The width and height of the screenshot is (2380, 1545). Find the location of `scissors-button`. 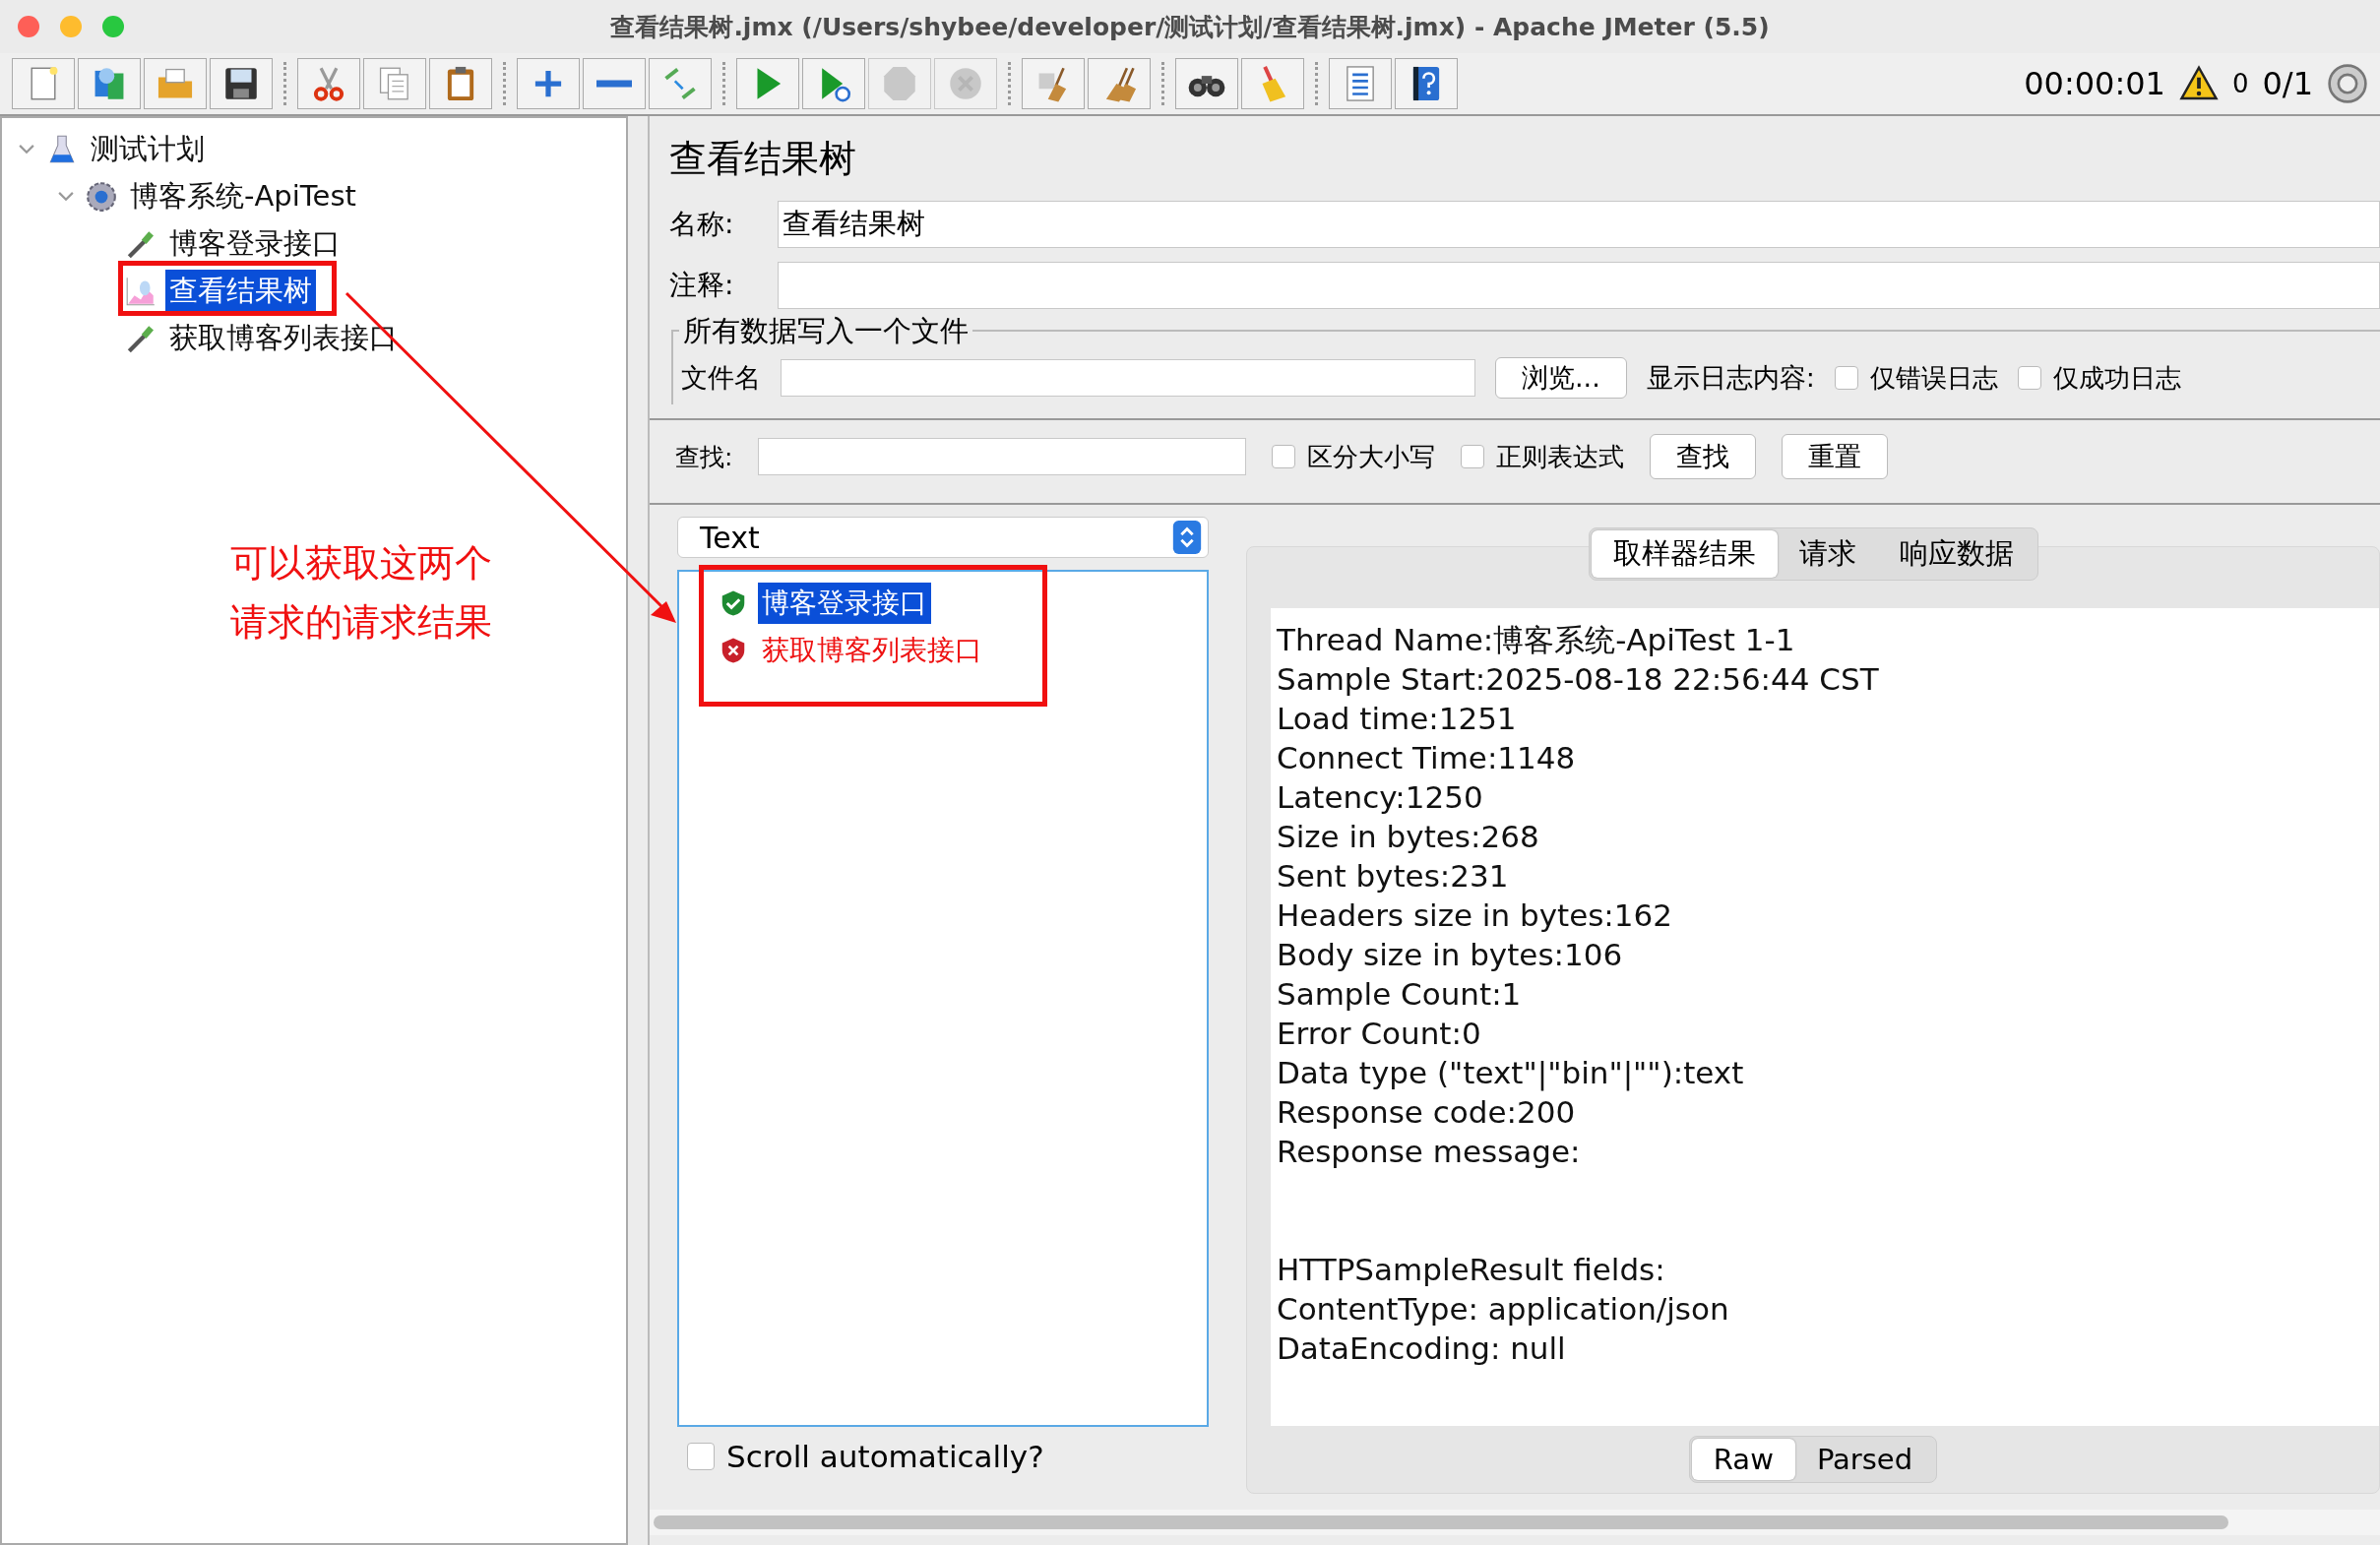

scissors-button is located at coordinates (328, 83).